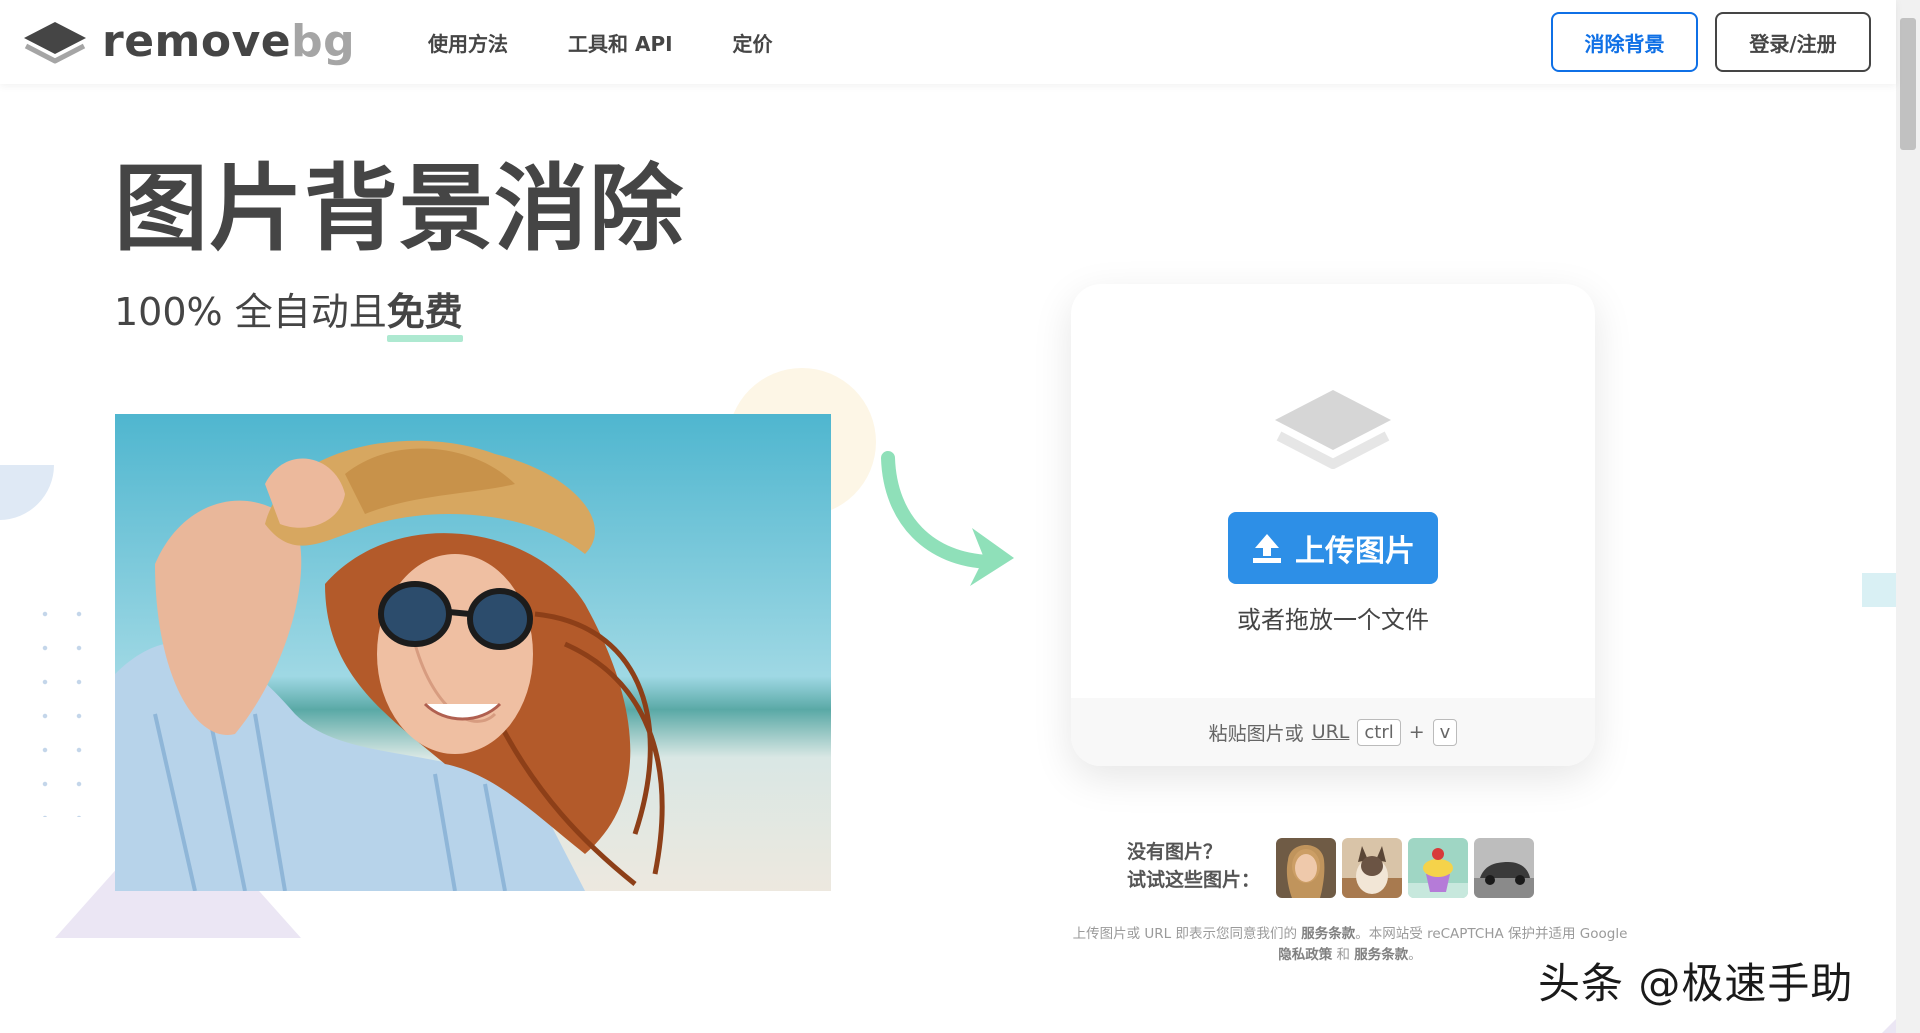 The height and width of the screenshot is (1033, 1920). I want to click on upload-card: 上传图片 或者拖放一个文件 粘贴图片或 URL ctrl + v, so click(1333, 525).